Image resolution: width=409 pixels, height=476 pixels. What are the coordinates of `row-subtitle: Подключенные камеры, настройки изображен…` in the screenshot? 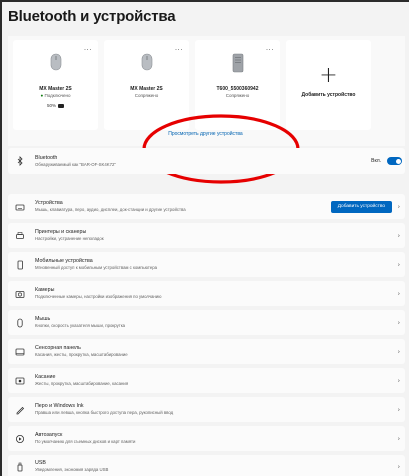 It's located at (98, 296).